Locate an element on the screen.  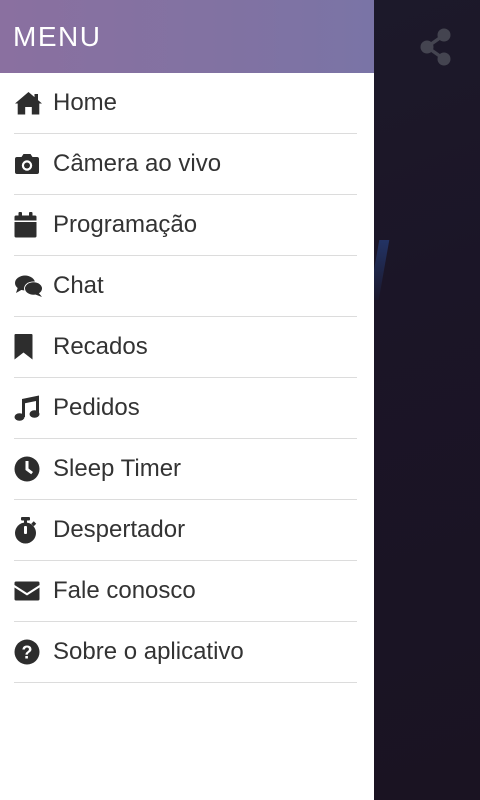
share-icon is located at coordinates (435, 47).